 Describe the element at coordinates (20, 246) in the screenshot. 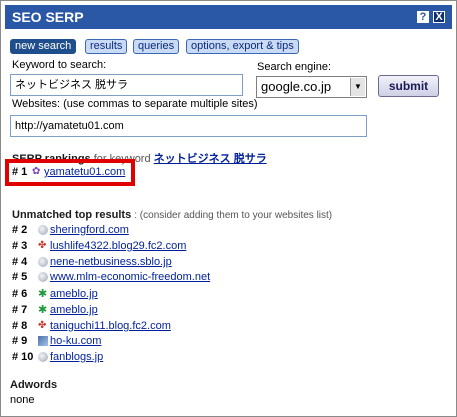

I see `rank-number: # 3` at that location.